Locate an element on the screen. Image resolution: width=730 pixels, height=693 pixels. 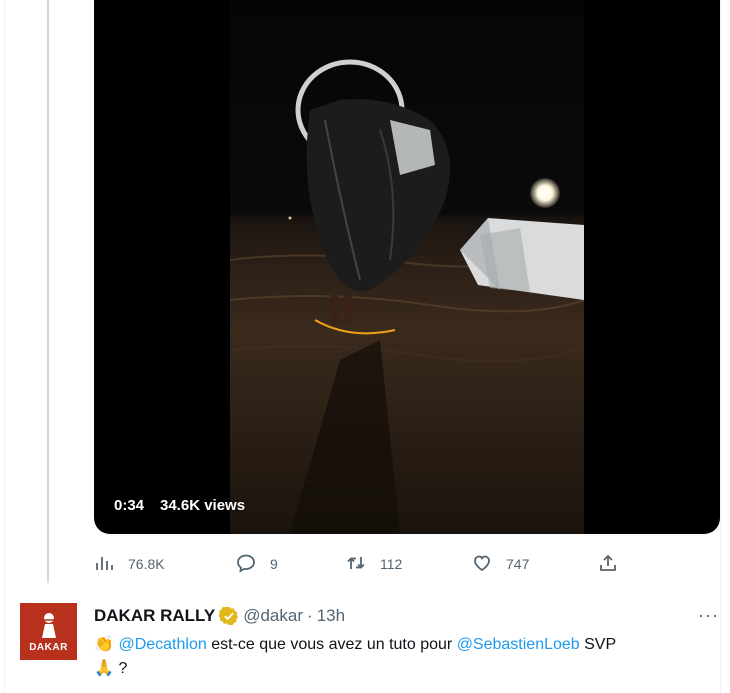
avatar: DAKAR is located at coordinates (48, 631).